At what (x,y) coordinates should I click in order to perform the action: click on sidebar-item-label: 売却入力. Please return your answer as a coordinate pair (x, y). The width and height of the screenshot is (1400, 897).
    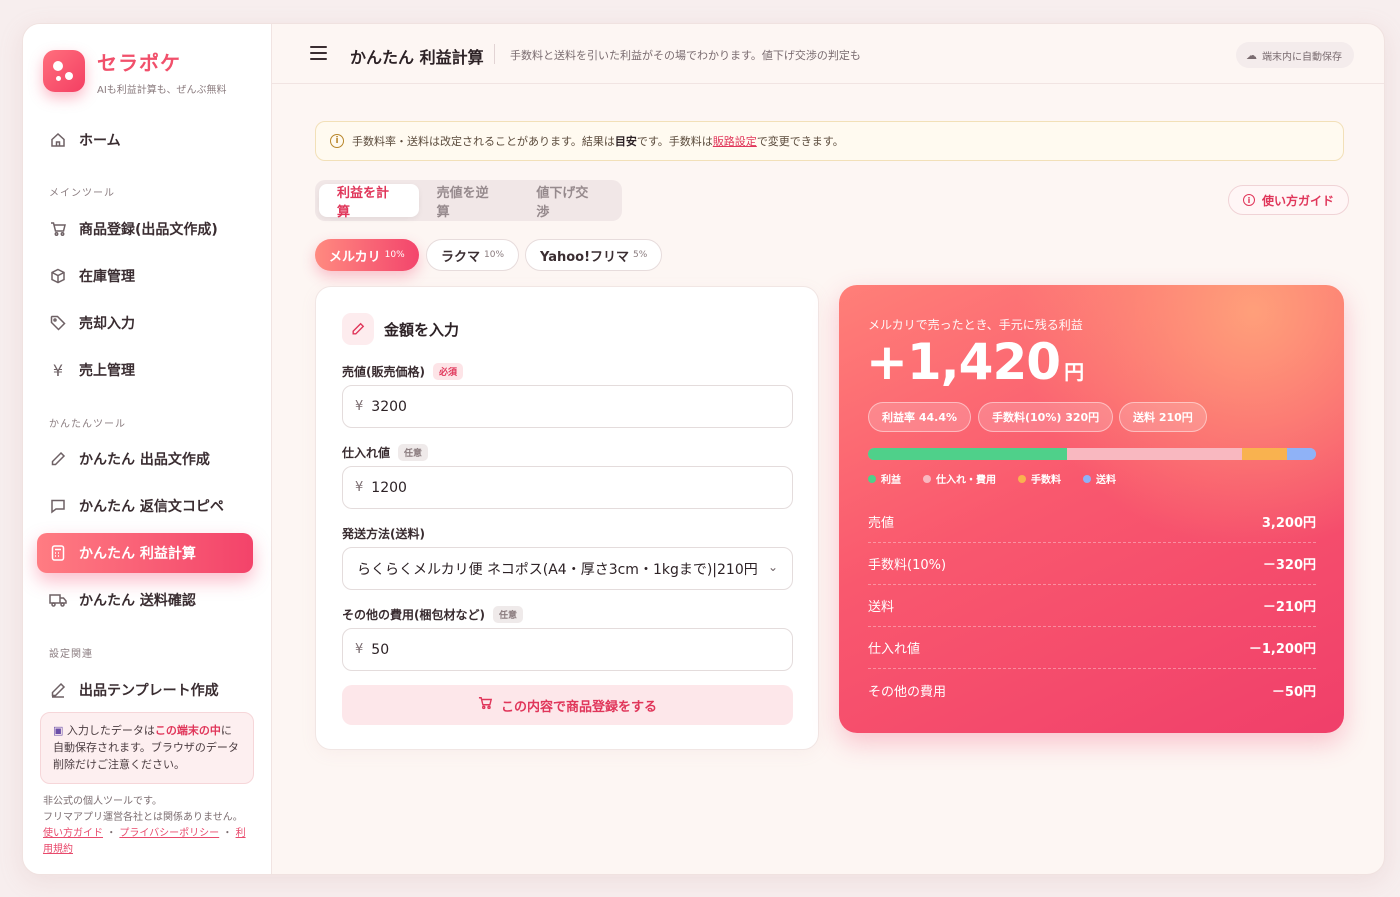
    Looking at the image, I should click on (107, 324).